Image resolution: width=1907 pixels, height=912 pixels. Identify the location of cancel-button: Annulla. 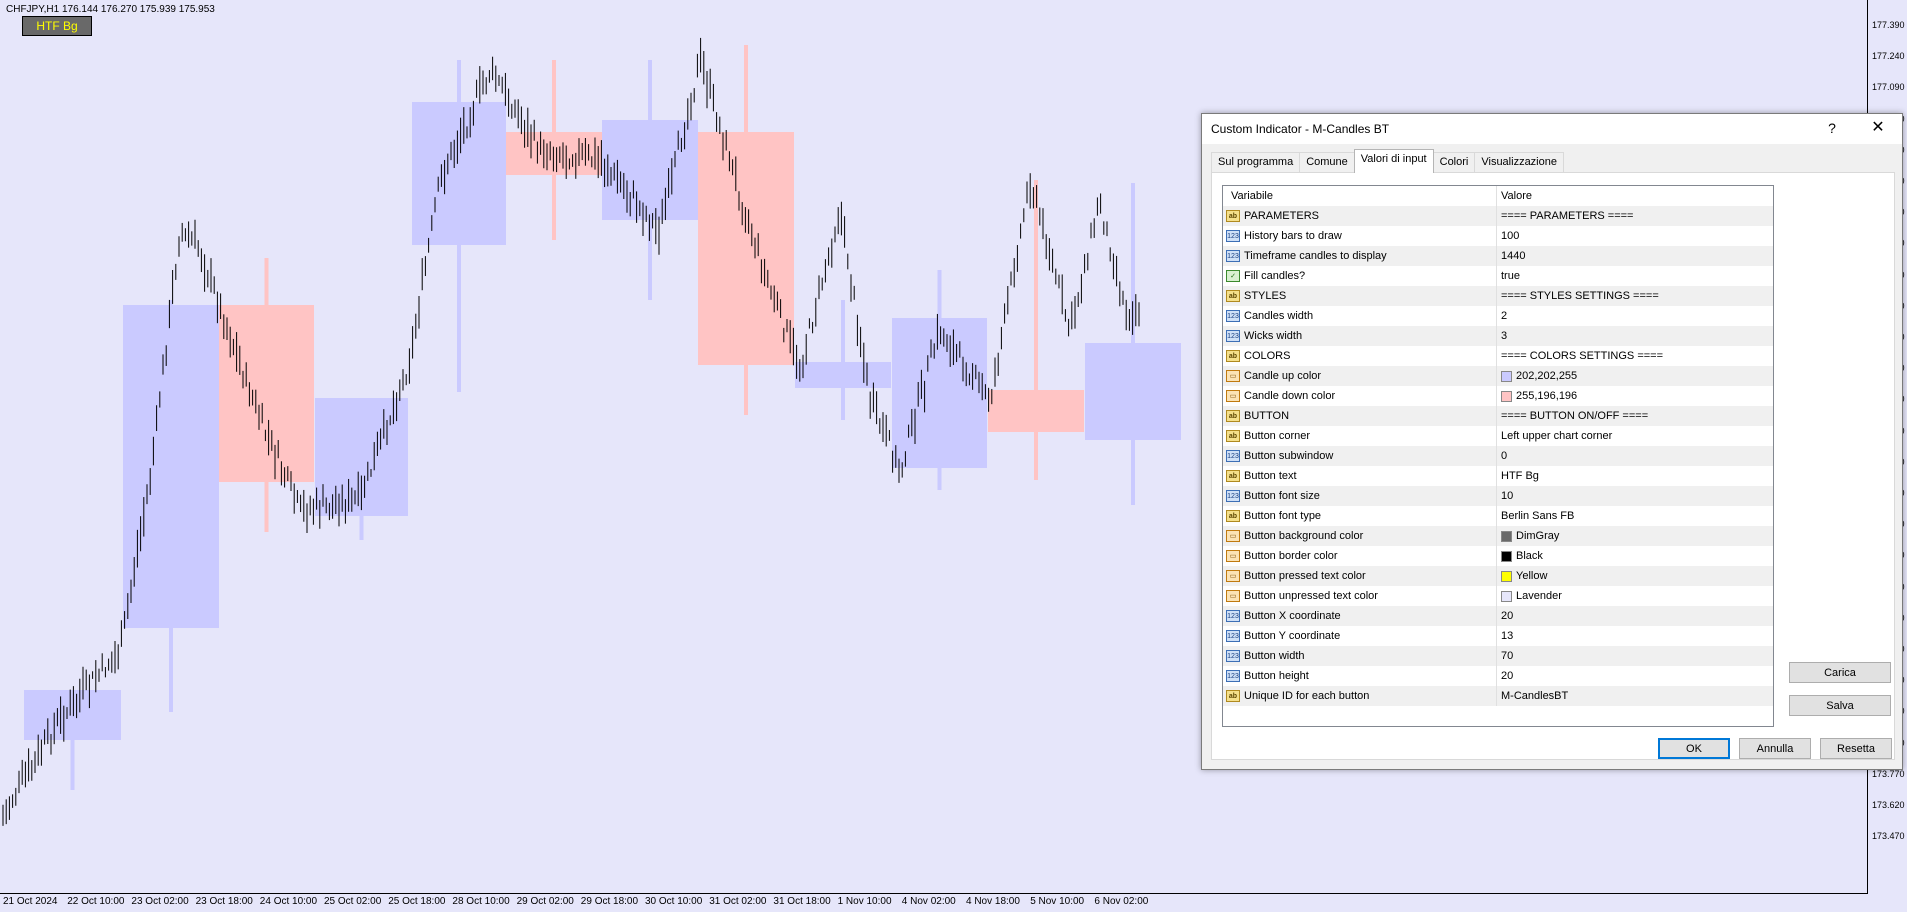
(1775, 748).